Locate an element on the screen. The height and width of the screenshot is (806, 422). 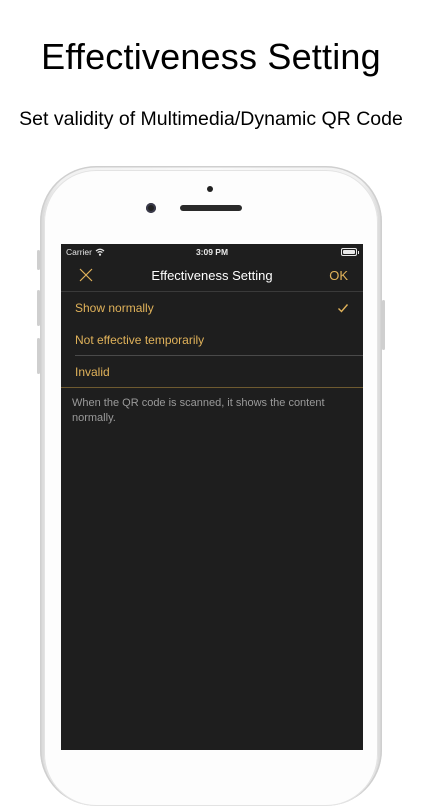
status-time: 3:09 PM is located at coordinates (212, 252).